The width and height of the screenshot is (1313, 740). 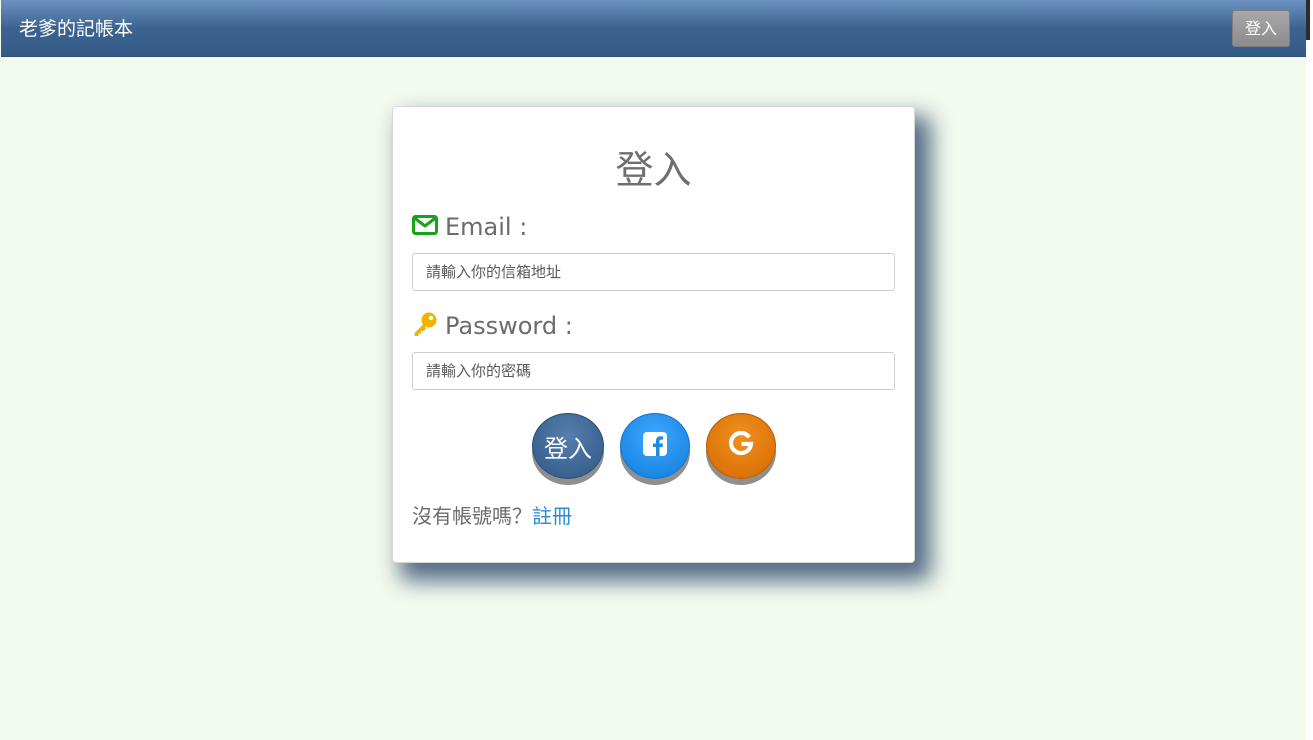 What do you see at coordinates (486, 227) in the screenshot?
I see `email-label: Email :` at bounding box center [486, 227].